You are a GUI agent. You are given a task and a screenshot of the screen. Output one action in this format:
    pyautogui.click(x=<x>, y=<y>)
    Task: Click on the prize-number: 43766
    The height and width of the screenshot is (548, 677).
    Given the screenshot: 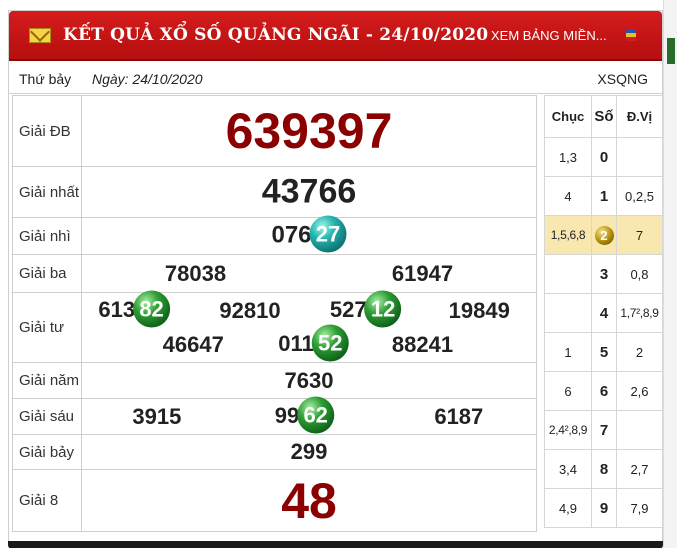 What is the action you would take?
    pyautogui.click(x=309, y=191)
    